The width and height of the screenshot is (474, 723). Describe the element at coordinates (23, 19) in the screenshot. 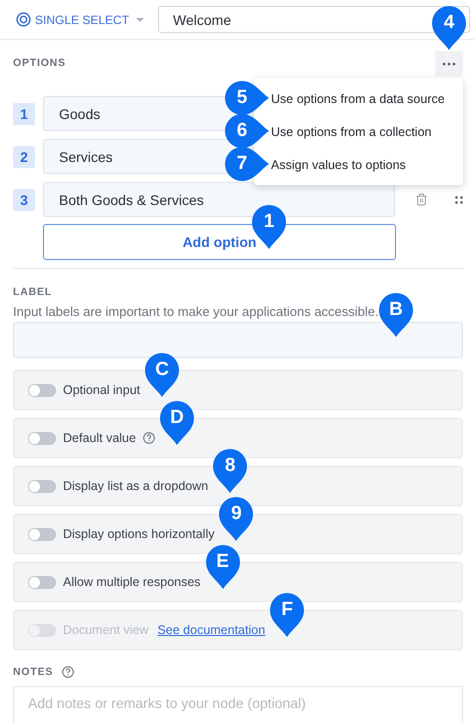

I see `target-icon` at that location.